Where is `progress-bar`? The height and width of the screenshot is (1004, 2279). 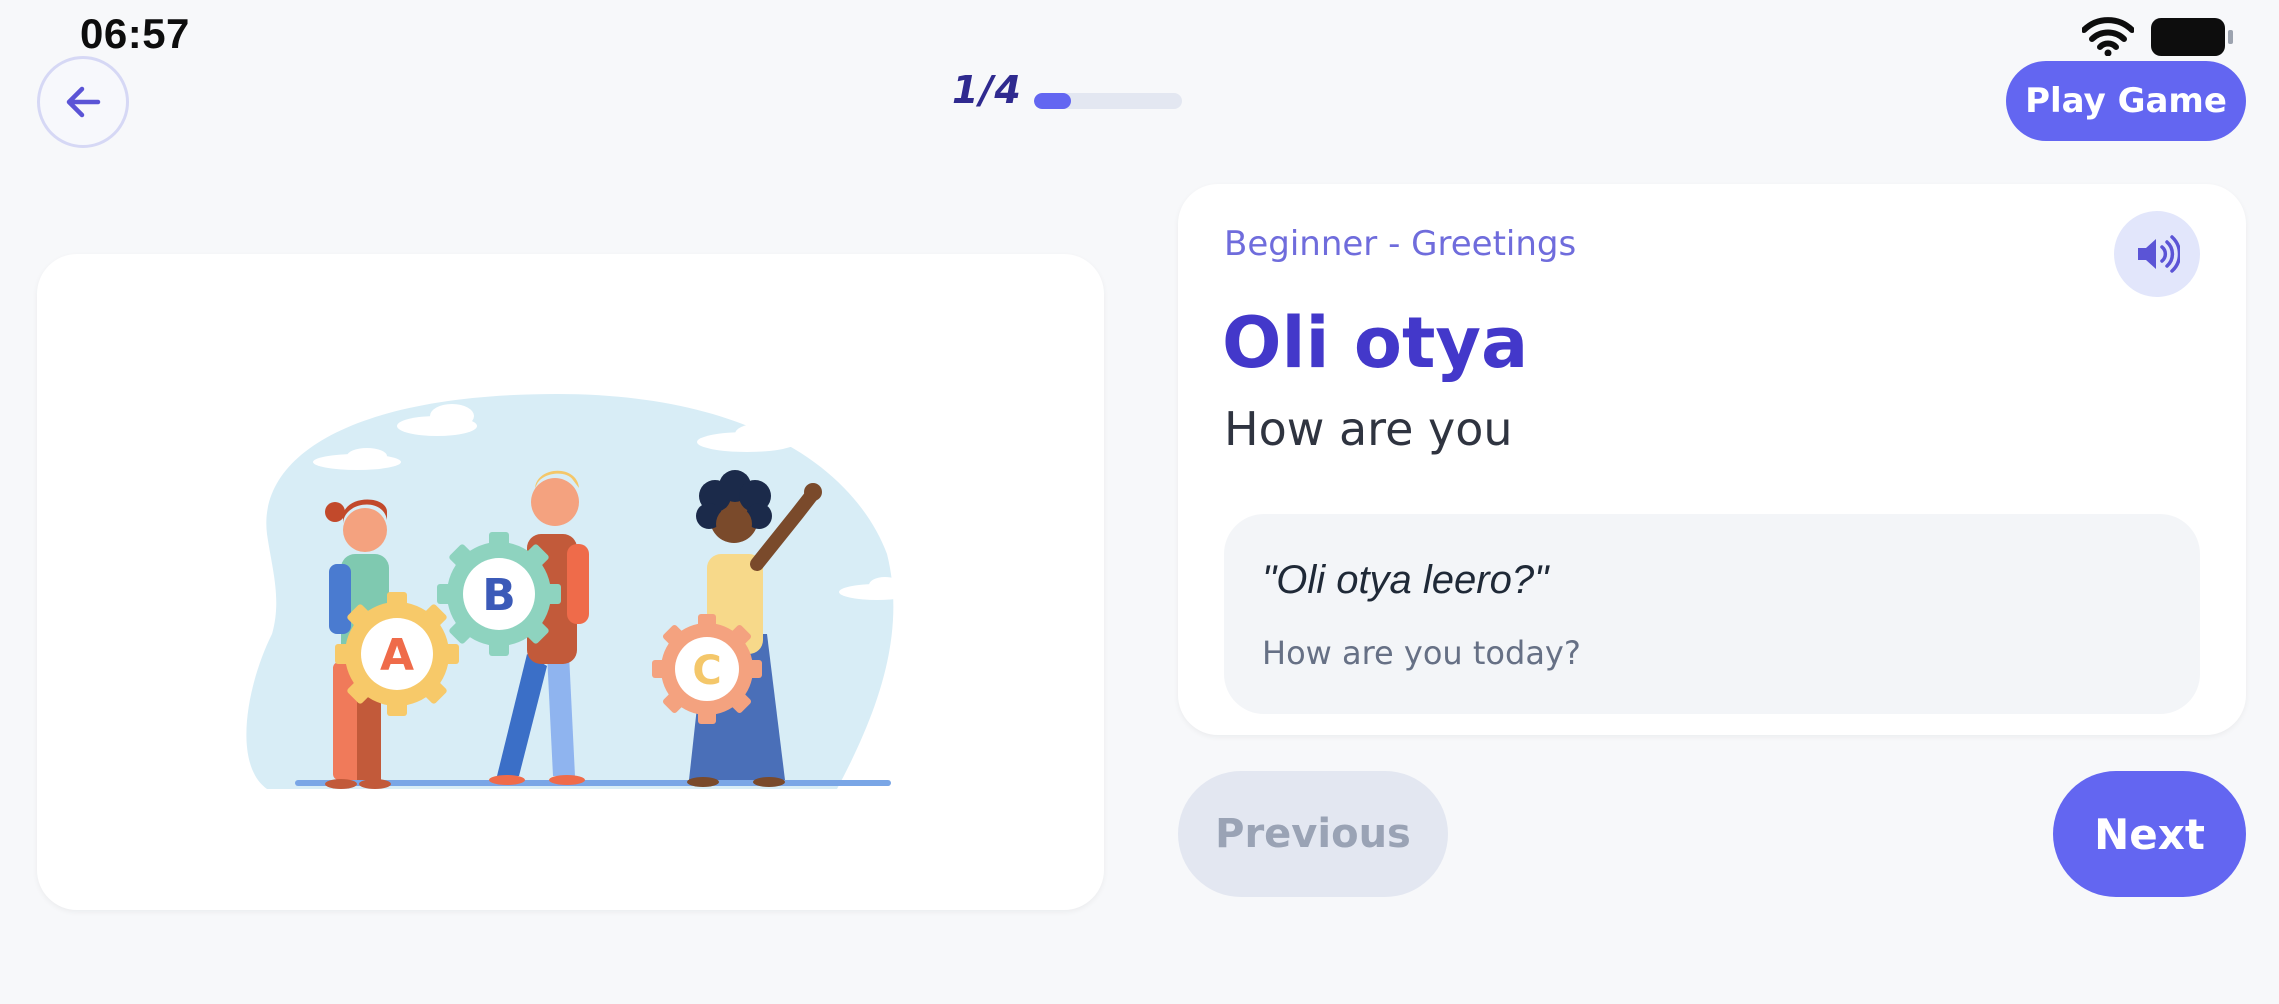 progress-bar is located at coordinates (1108, 101).